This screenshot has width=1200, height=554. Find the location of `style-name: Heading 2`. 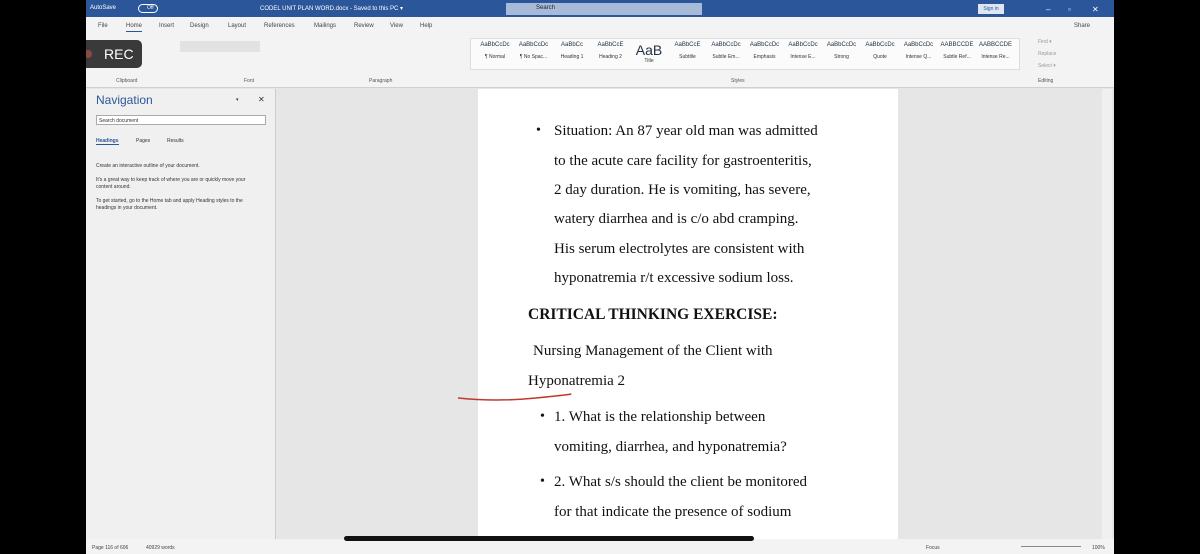

style-name: Heading 2 is located at coordinates (610, 57).